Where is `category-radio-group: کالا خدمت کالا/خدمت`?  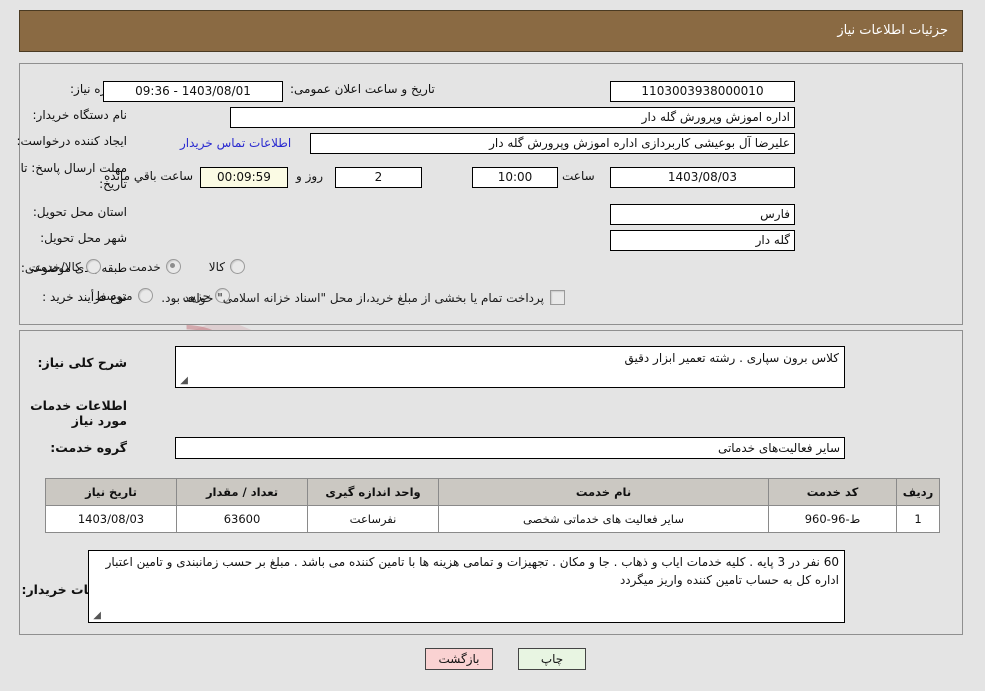 category-radio-group: کالا خدمت کالا/خدمت is located at coordinates (137, 266).